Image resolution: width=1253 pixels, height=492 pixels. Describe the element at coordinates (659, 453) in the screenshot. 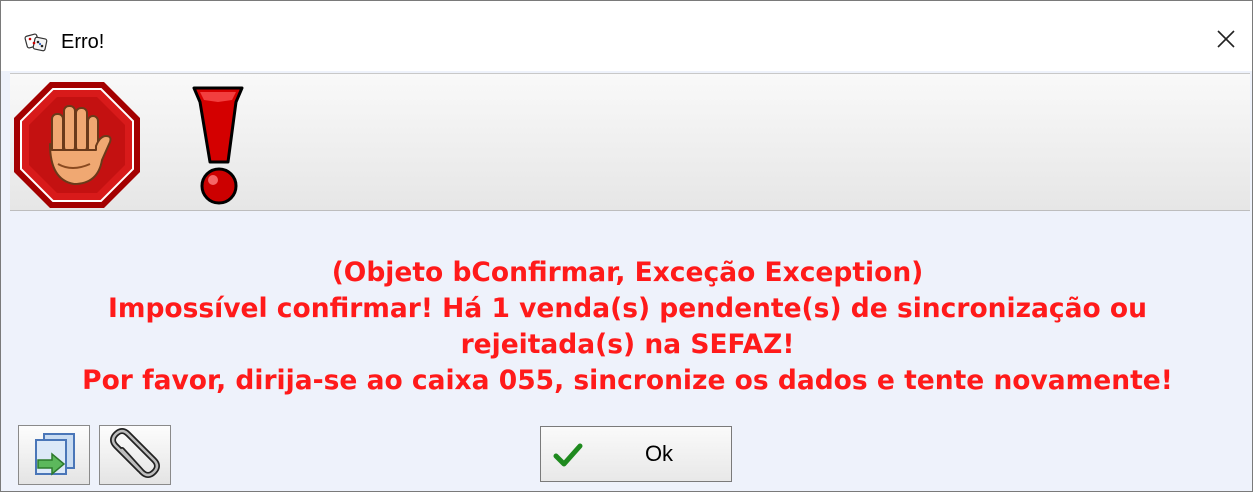

I see `ok-label: Ok` at that location.